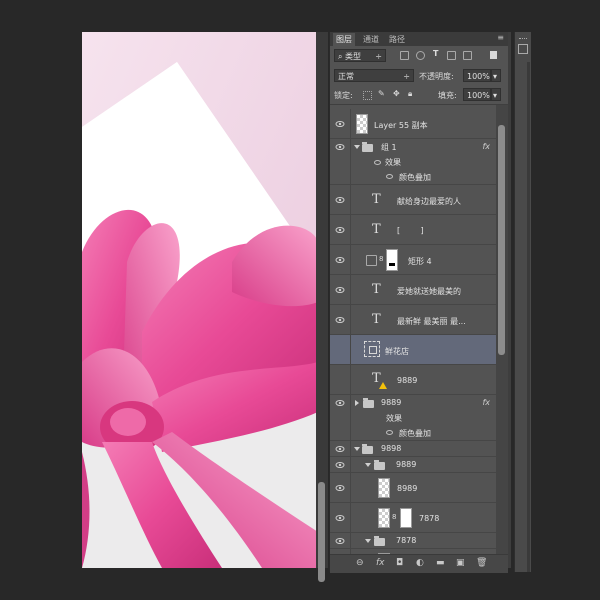 The image size is (600, 600). Describe the element at coordinates (496, 75) in the screenshot. I see `opacity-dropdown: ▾` at that location.